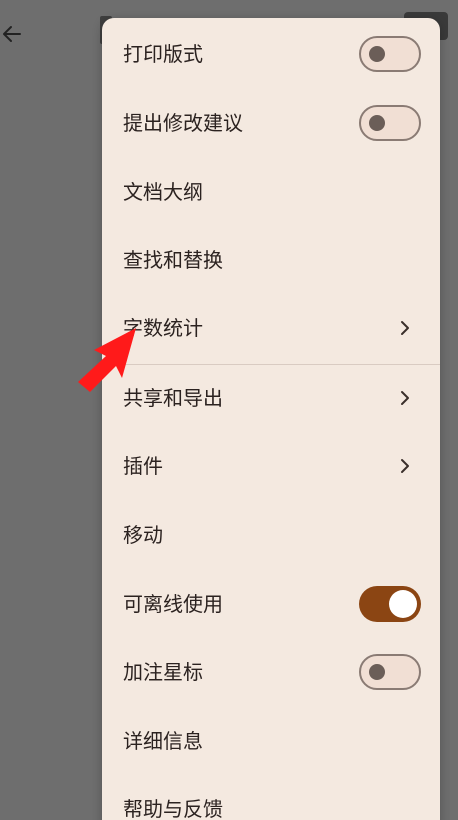 The width and height of the screenshot is (458, 820). I want to click on suggest-edits-toggle, so click(390, 123).